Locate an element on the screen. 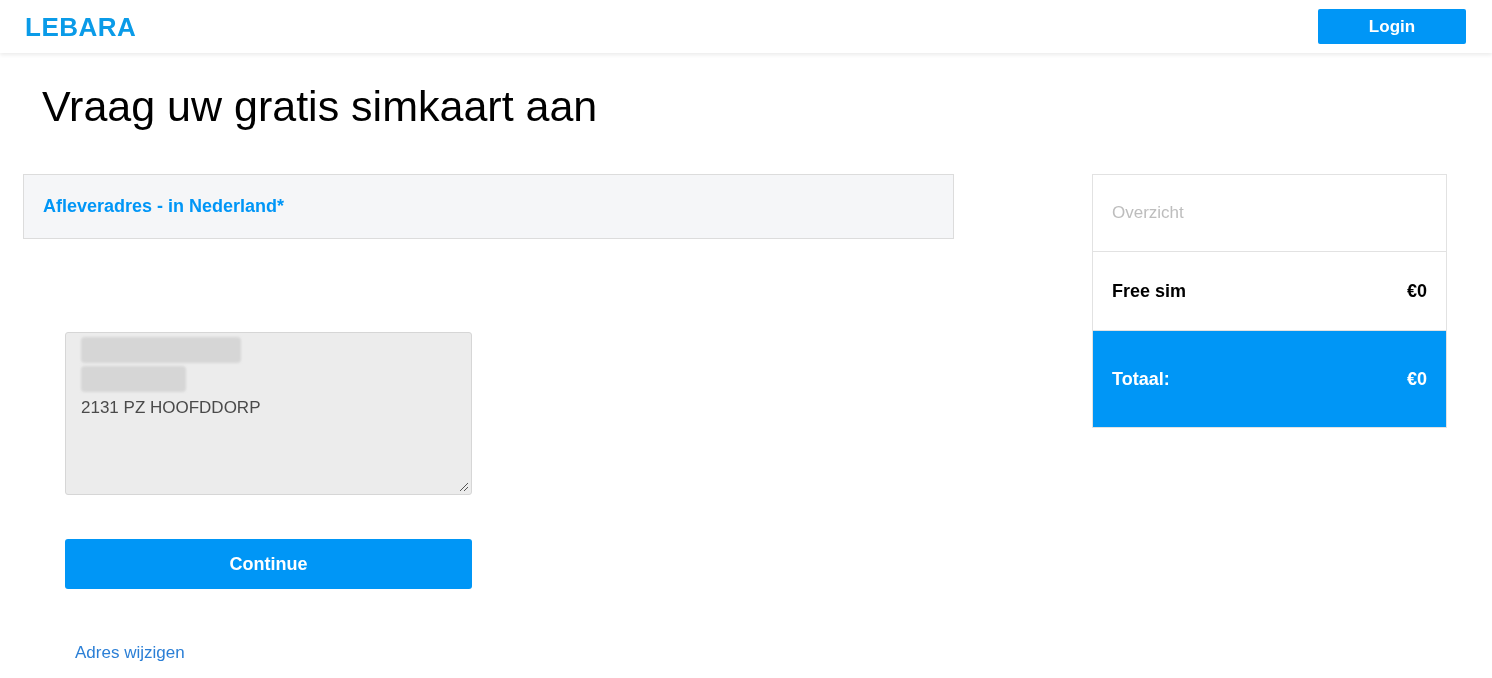 Image resolution: width=1492 pixels, height=678 pixels. section-heading: Afleveradres - in Nederland* is located at coordinates (164, 206).